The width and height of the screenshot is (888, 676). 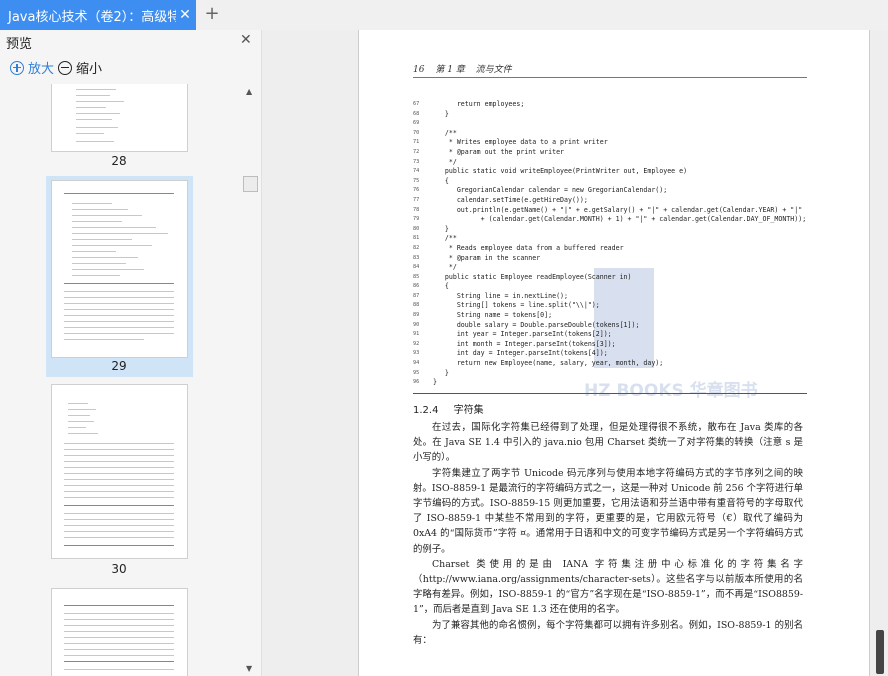 I want to click on code-line: 96}, so click(x=610, y=383).